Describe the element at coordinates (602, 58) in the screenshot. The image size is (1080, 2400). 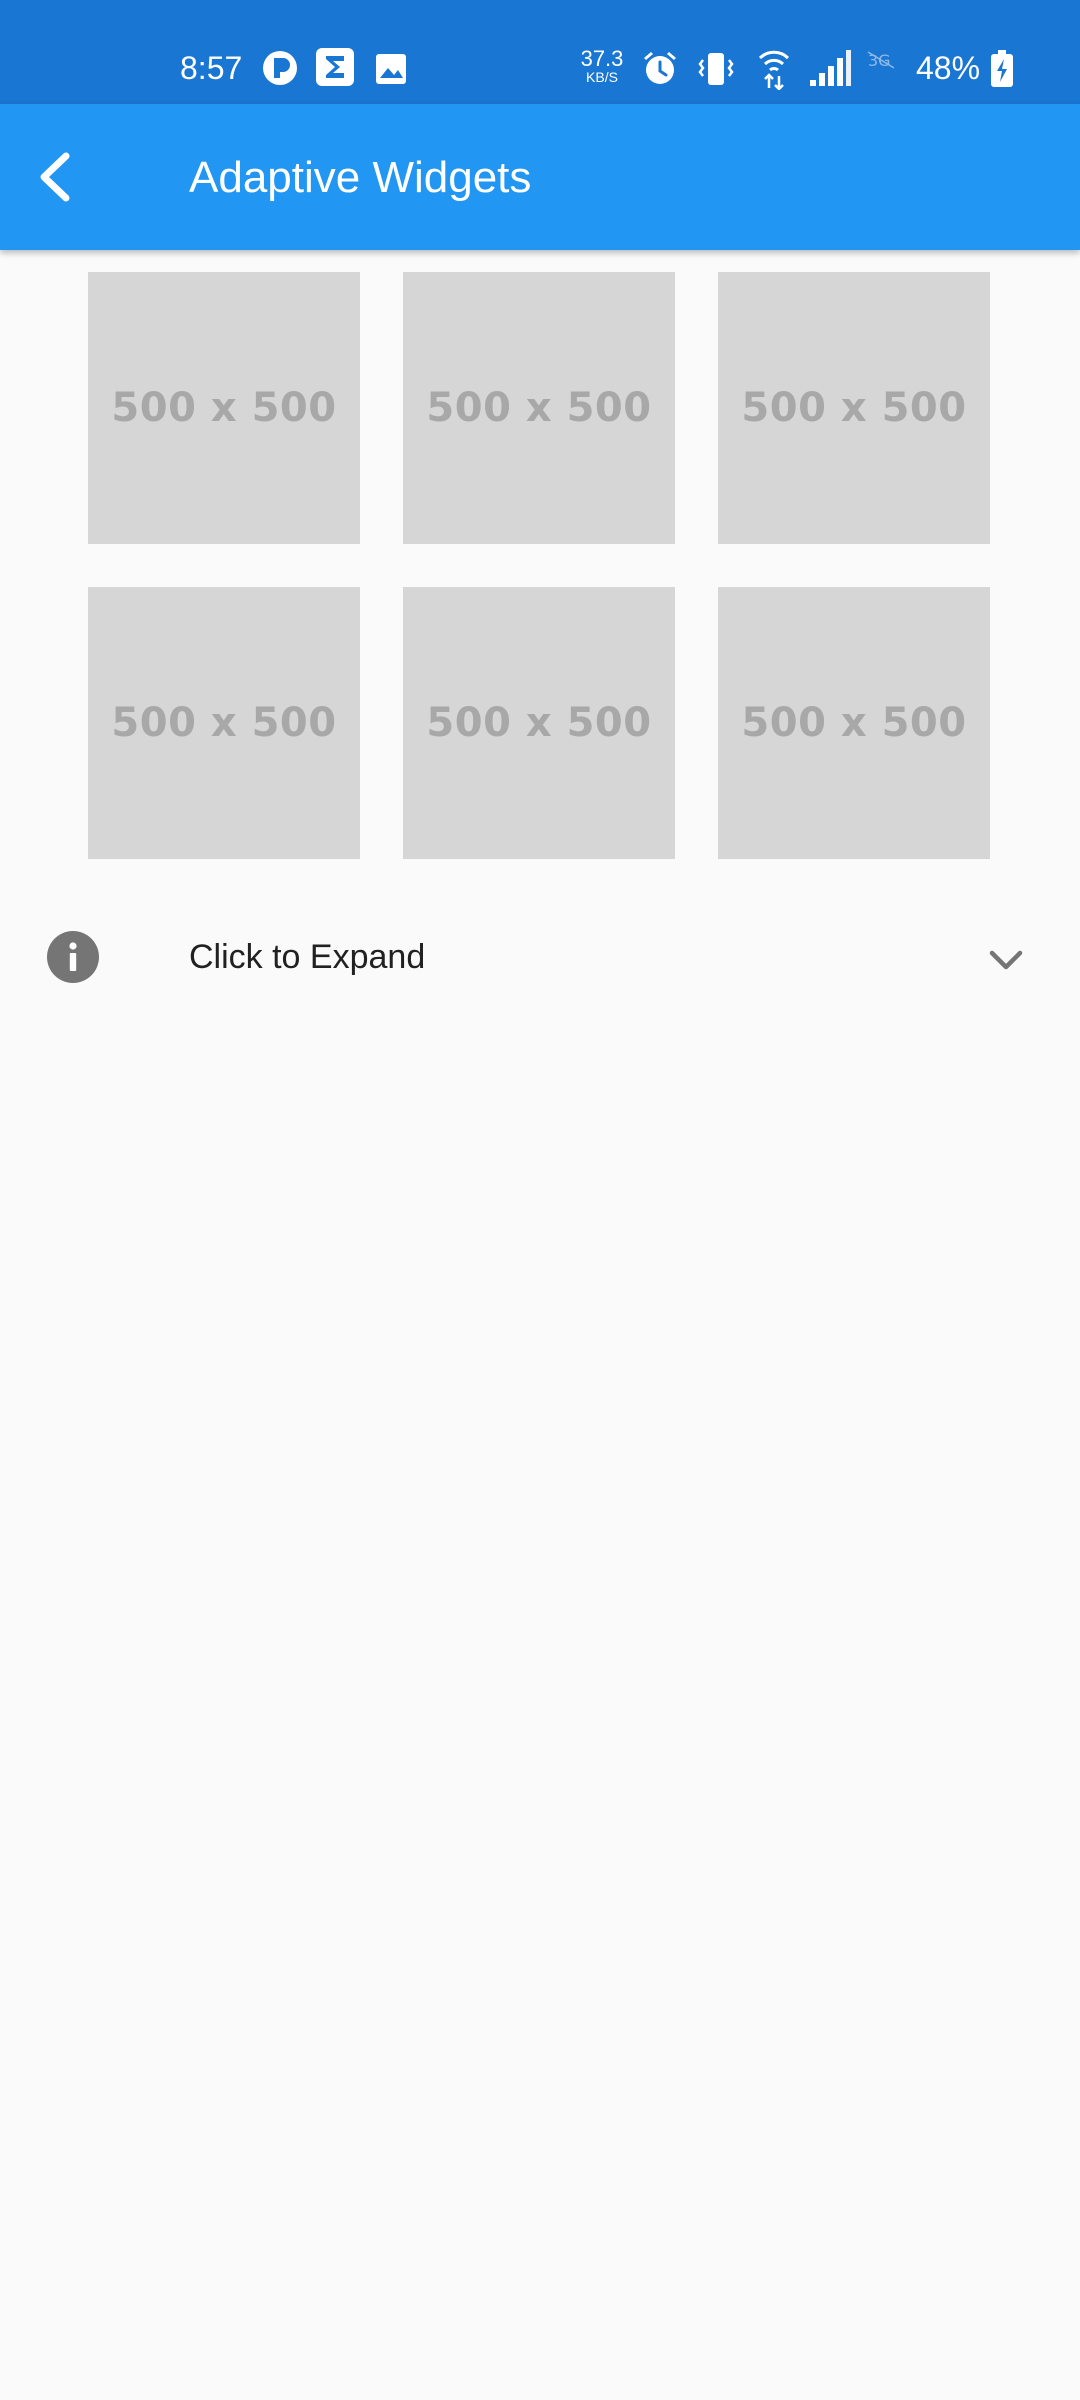
I see `network-speed-value: 37.3` at that location.